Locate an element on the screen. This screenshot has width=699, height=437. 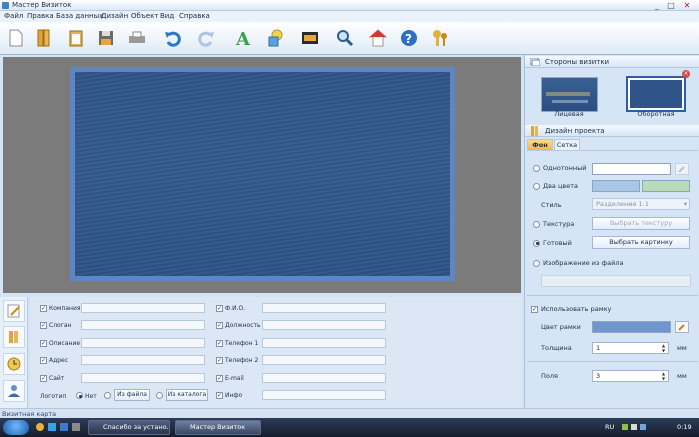
bg-texture-option: Текстура is located at coordinates (553, 224).